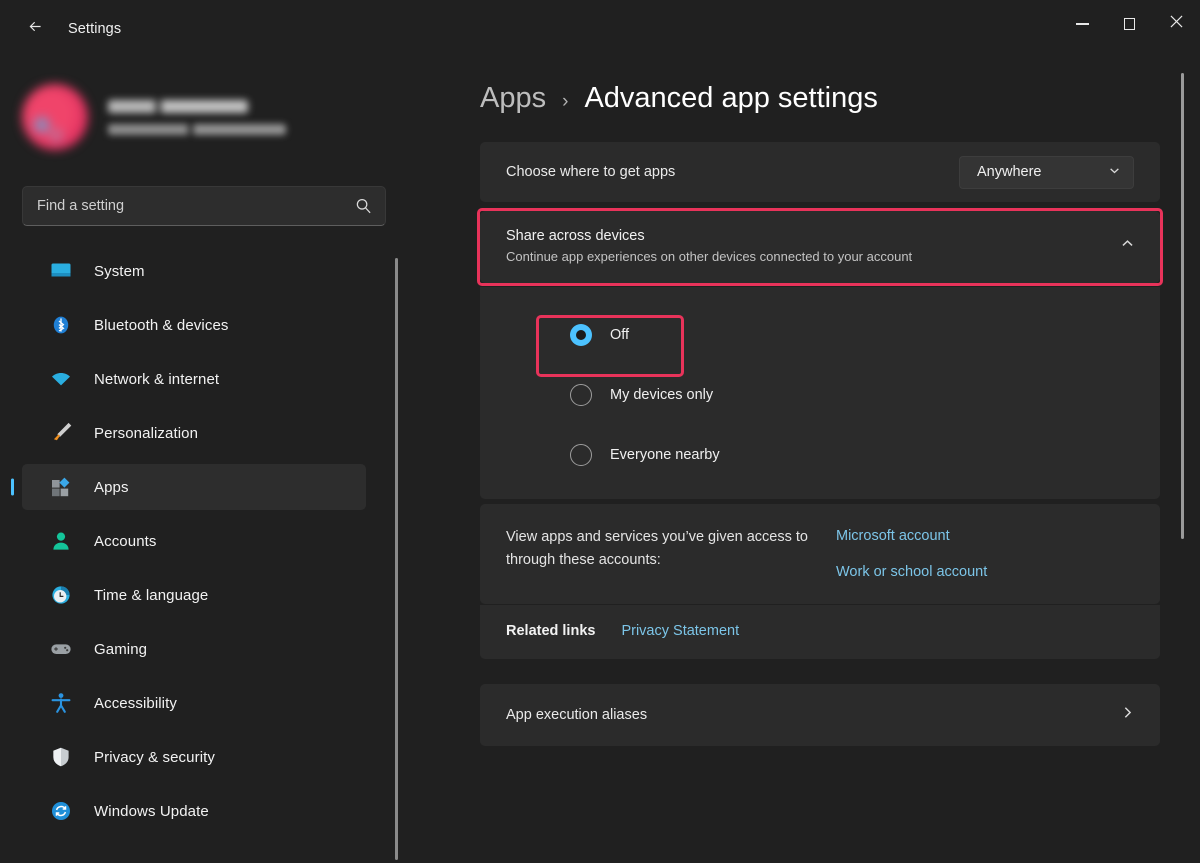 The height and width of the screenshot is (863, 1200). What do you see at coordinates (820, 387) in the screenshot?
I see `radio-option-my-devices-only: My devices only` at bounding box center [820, 387].